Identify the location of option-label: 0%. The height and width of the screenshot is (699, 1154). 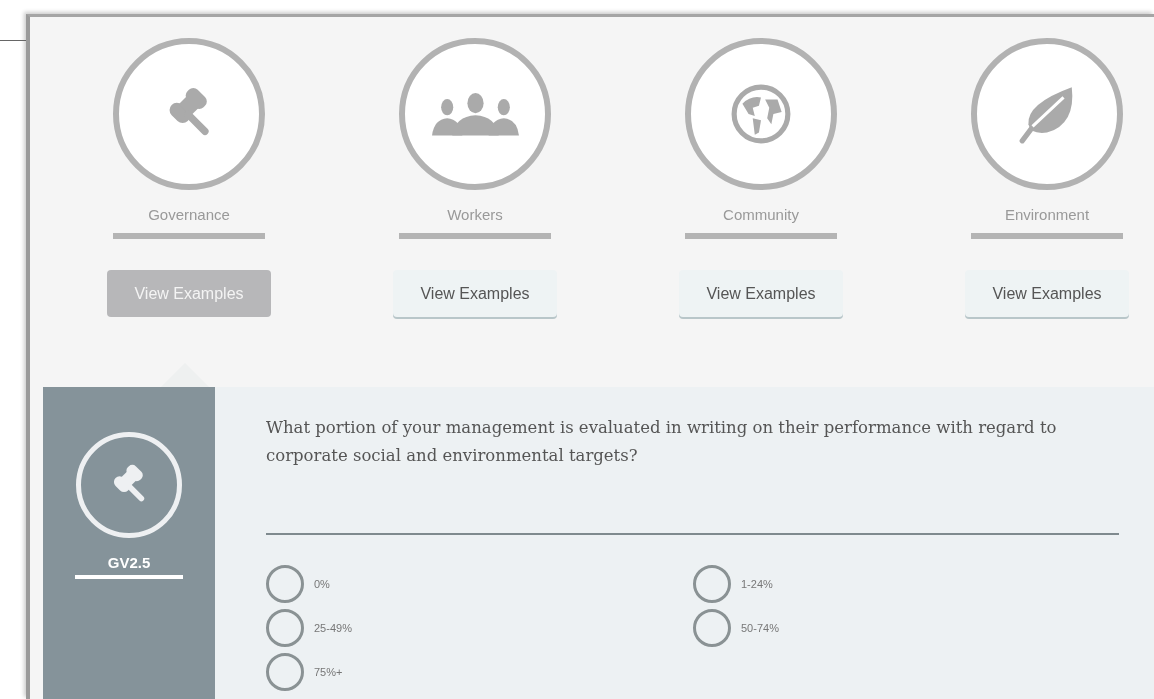
(322, 584).